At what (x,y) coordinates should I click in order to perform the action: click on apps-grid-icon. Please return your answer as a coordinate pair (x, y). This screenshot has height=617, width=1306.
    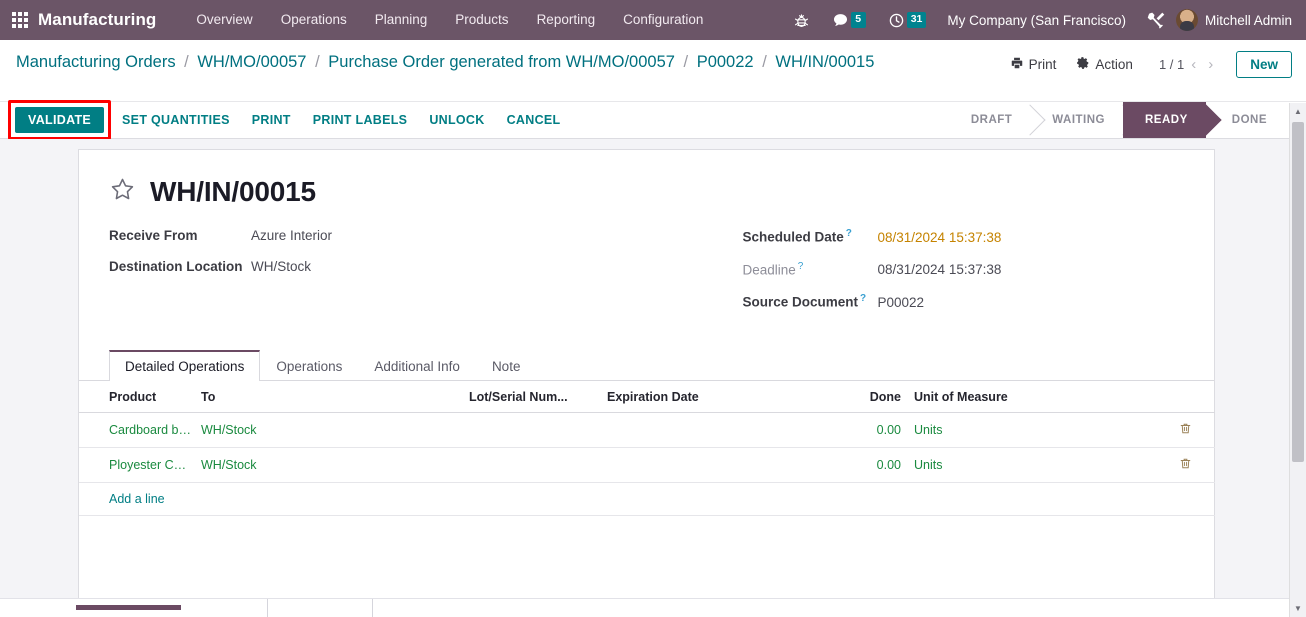
    Looking at the image, I should click on (20, 20).